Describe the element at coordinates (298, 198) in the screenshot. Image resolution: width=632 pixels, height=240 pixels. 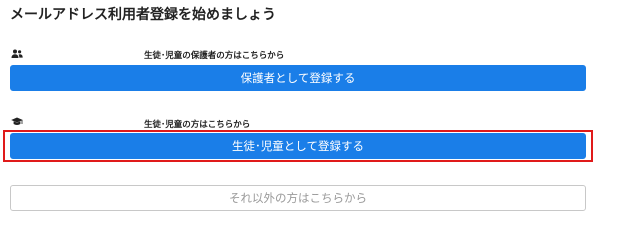
I see `register-other-button: それ以外の方はこちらから` at that location.